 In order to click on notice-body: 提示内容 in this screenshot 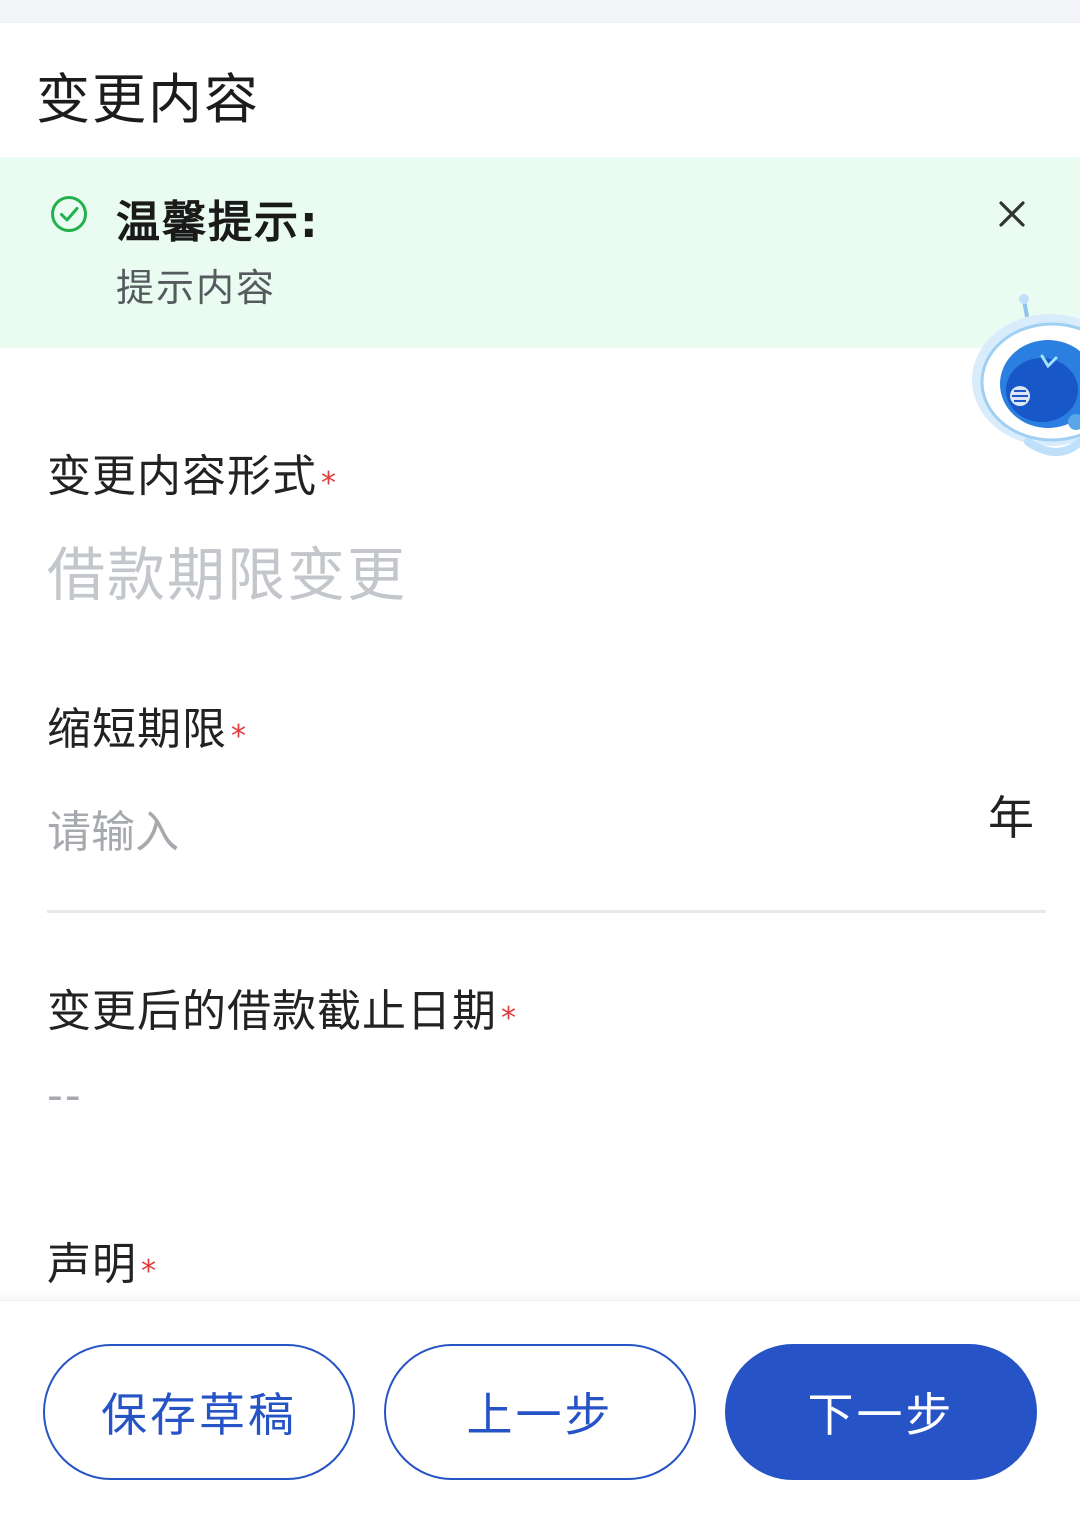, I will do `click(196, 288)`.